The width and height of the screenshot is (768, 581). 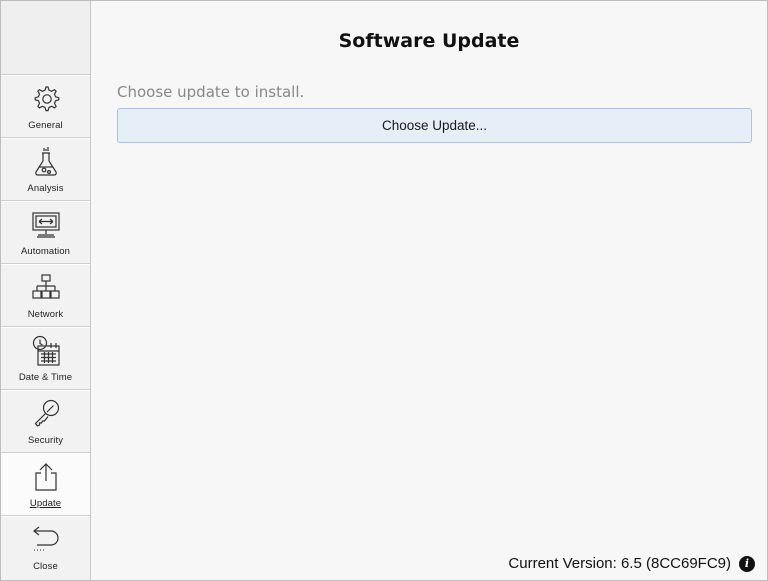 I want to click on sidebar-item-date-time: Date & Time, so click(x=45, y=358).